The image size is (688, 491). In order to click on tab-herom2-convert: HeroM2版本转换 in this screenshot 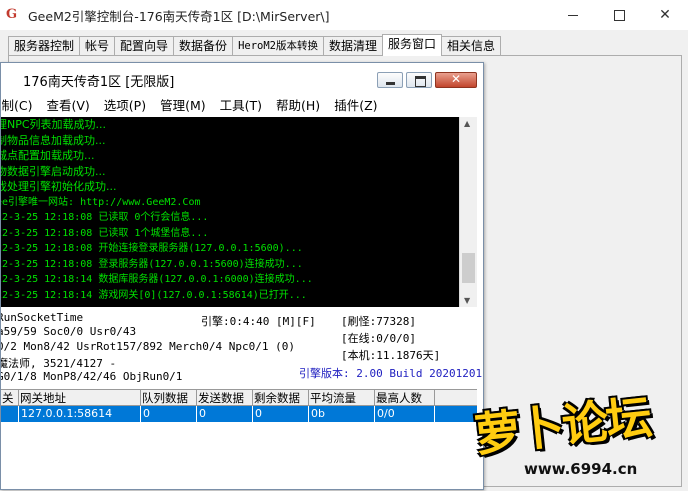, I will do `click(278, 46)`.